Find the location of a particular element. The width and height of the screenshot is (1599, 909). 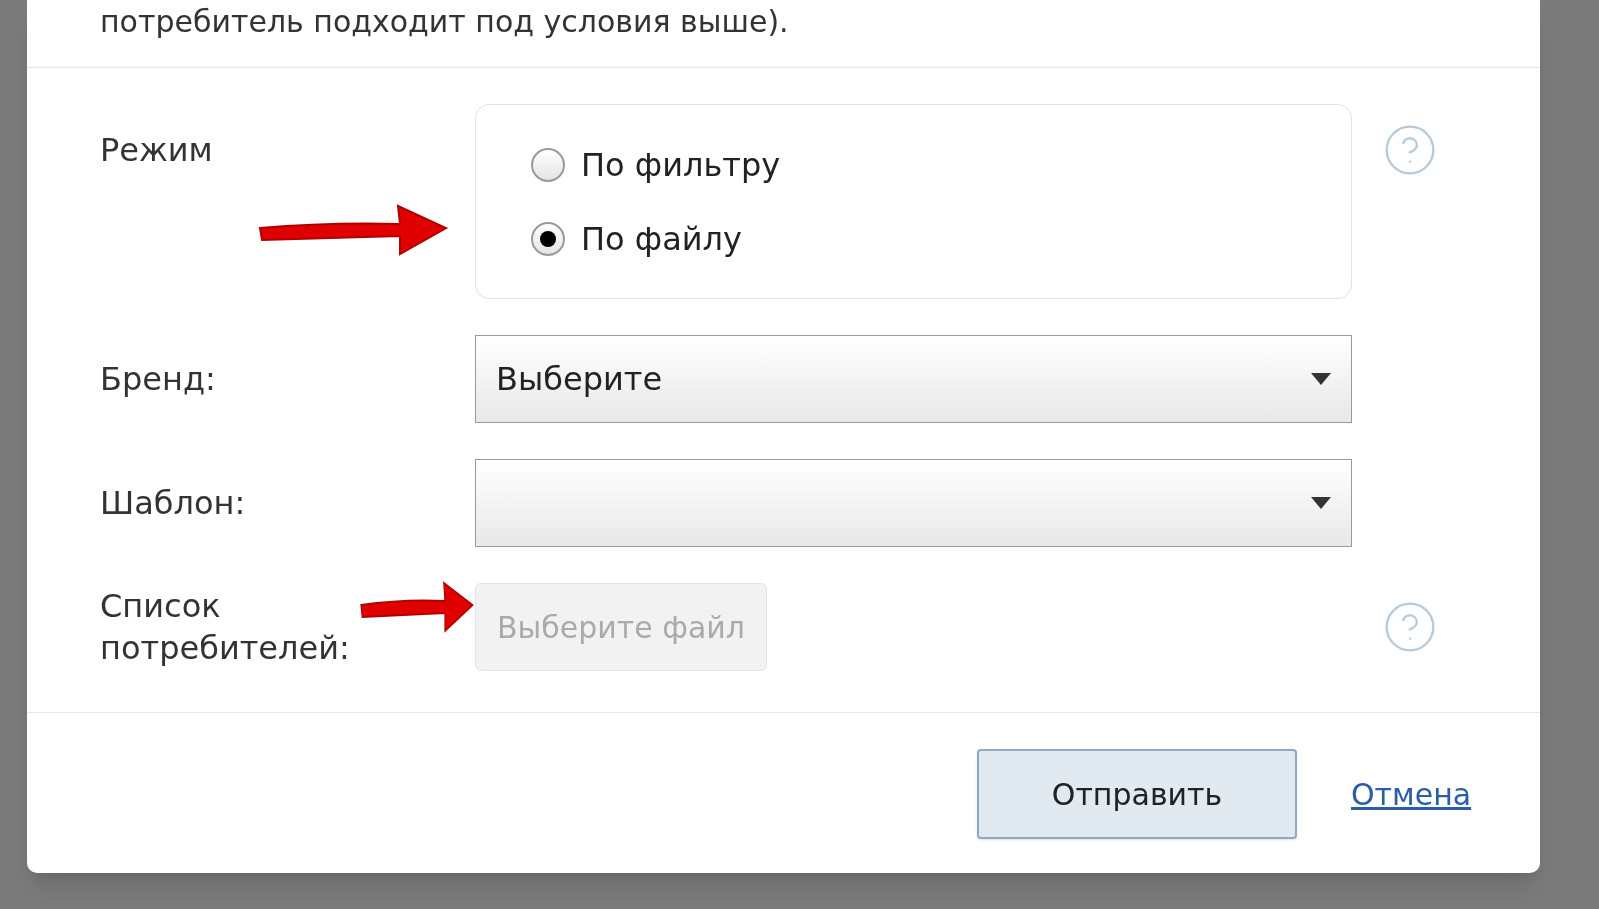

radio-option: По фильтру is located at coordinates (941, 164).